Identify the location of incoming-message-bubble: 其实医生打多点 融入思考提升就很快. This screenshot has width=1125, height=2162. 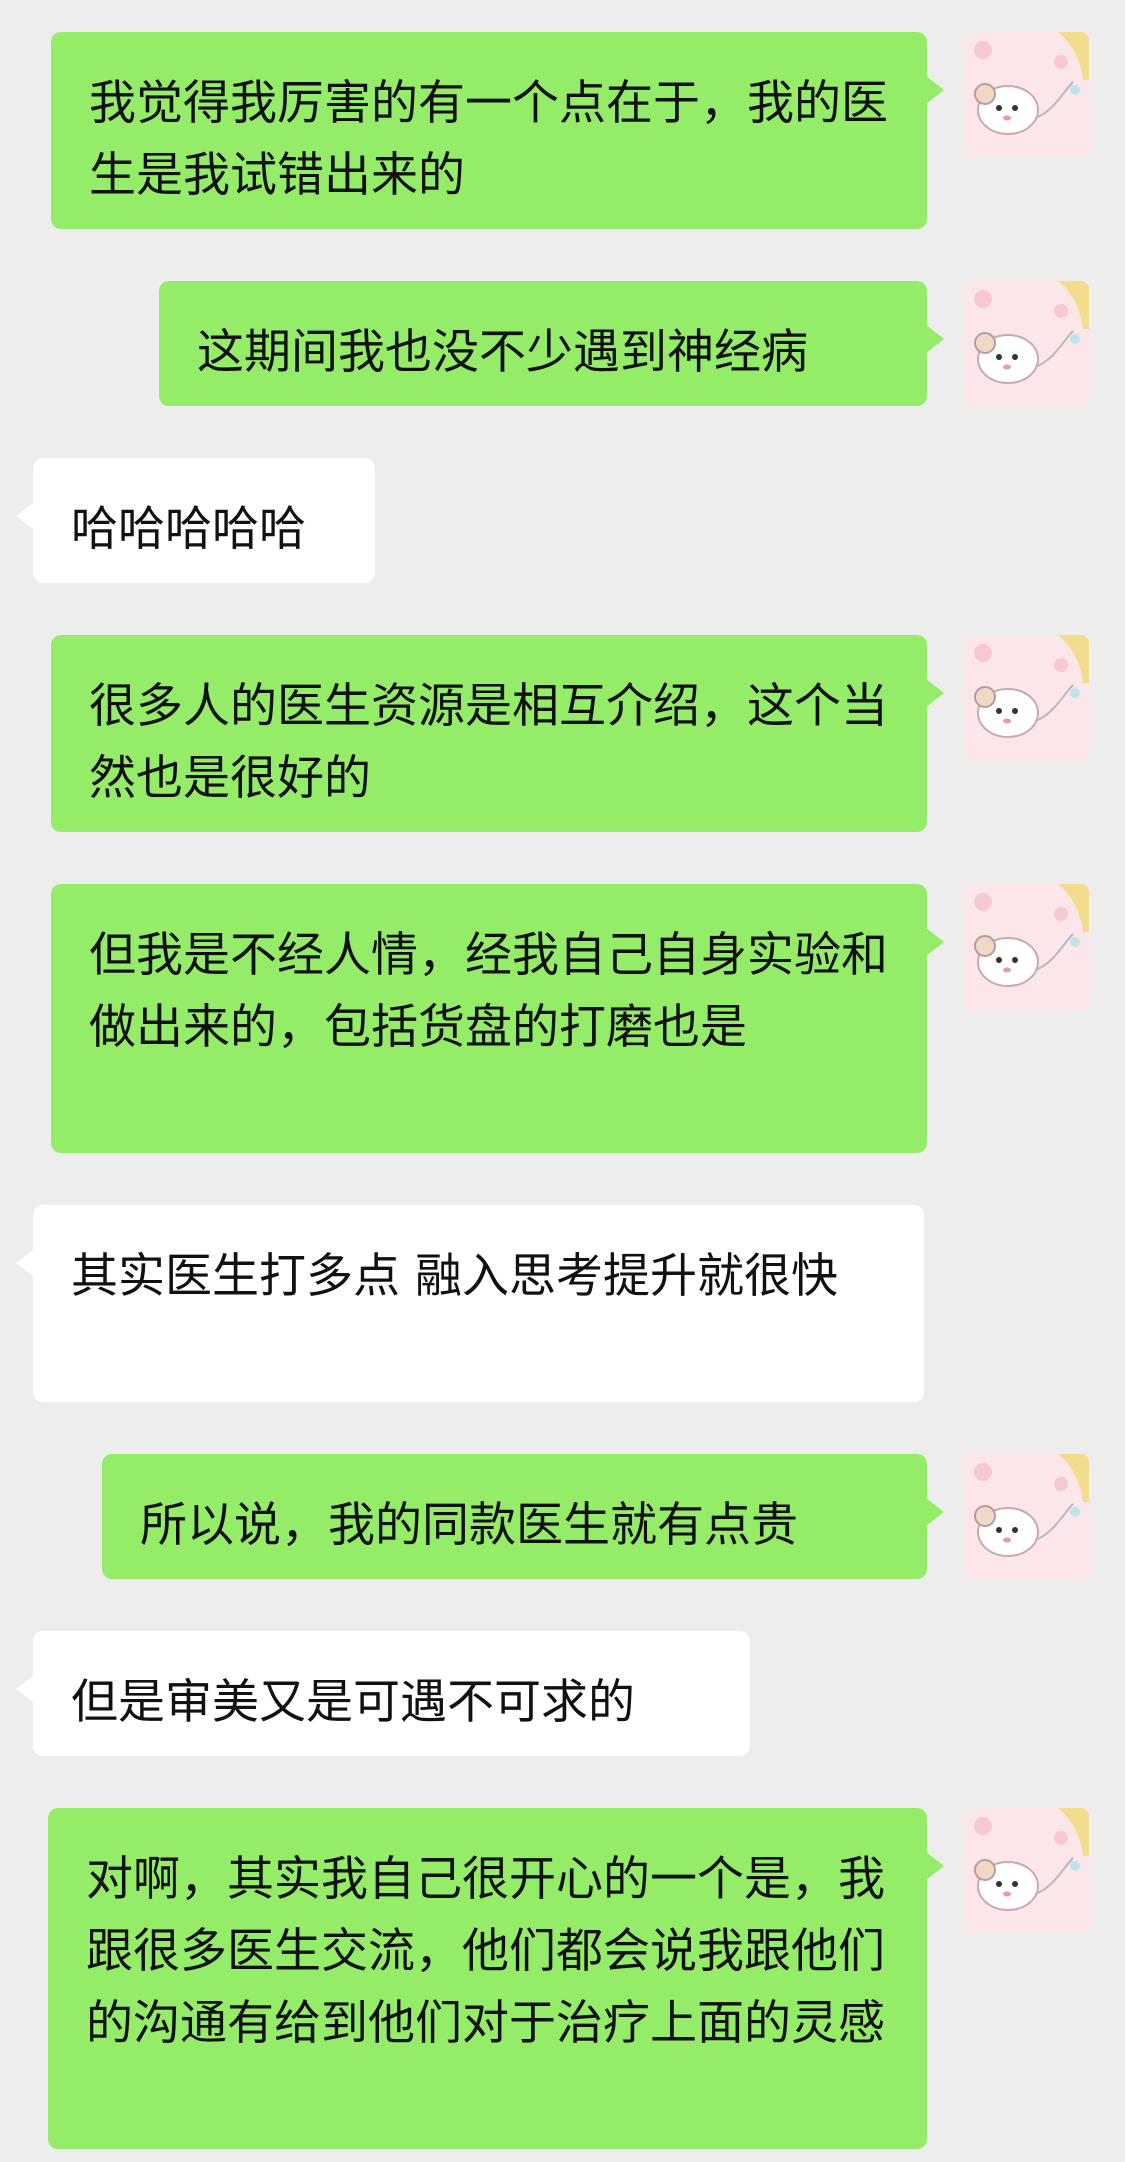
(470, 1303).